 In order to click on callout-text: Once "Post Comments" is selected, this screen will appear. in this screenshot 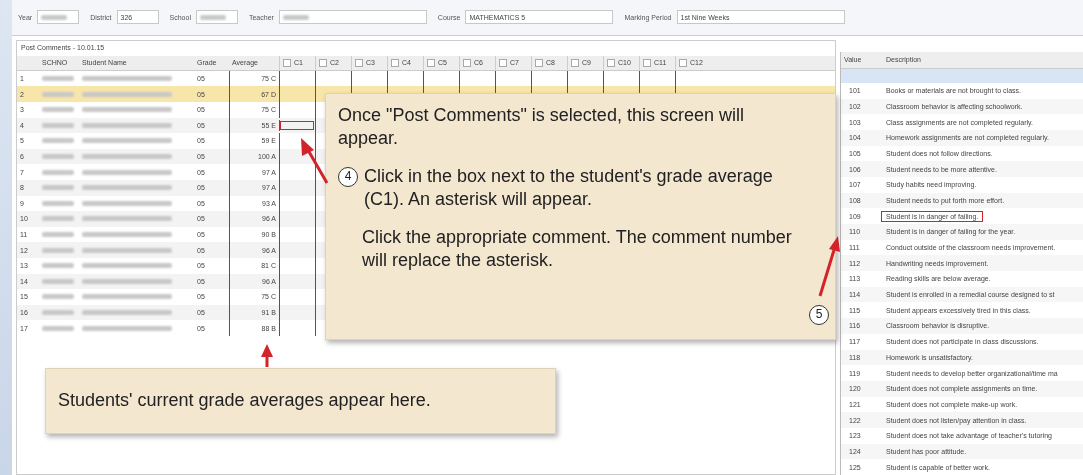, I will do `click(541, 127)`.